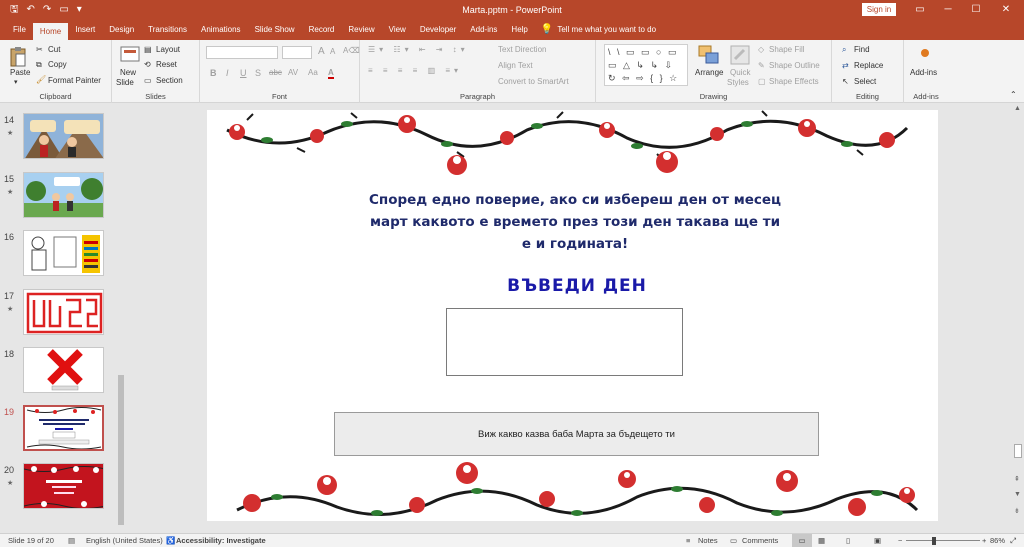 This screenshot has height=547, width=1024. Describe the element at coordinates (148, 49) in the screenshot. I see `layout-icon: ▤` at that location.